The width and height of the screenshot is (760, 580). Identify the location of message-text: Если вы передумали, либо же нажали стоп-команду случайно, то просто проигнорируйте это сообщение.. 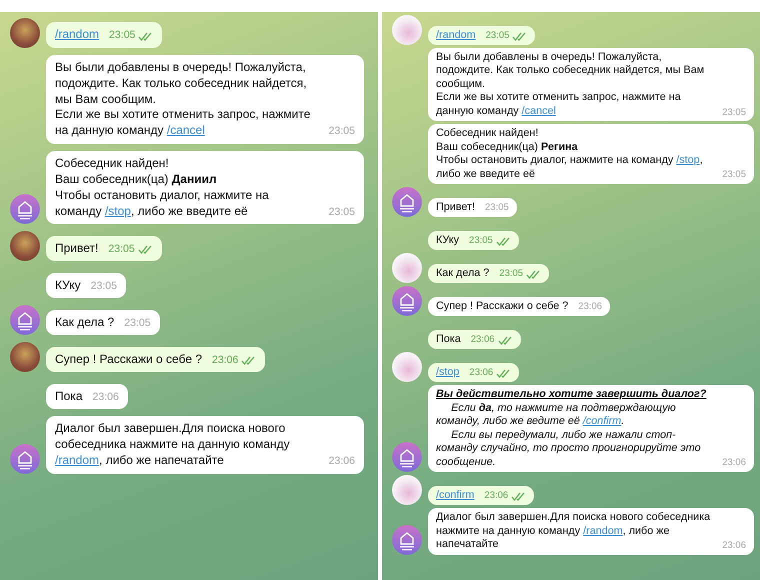
(569, 449).